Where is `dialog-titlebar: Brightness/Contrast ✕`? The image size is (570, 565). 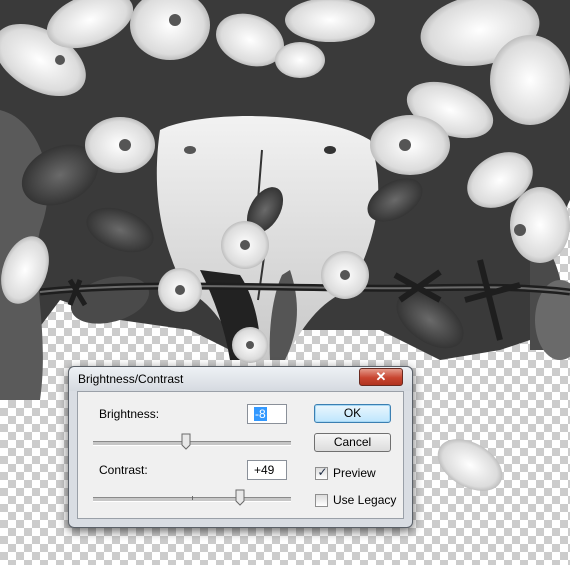 dialog-titlebar: Brightness/Contrast ✕ is located at coordinates (240, 379).